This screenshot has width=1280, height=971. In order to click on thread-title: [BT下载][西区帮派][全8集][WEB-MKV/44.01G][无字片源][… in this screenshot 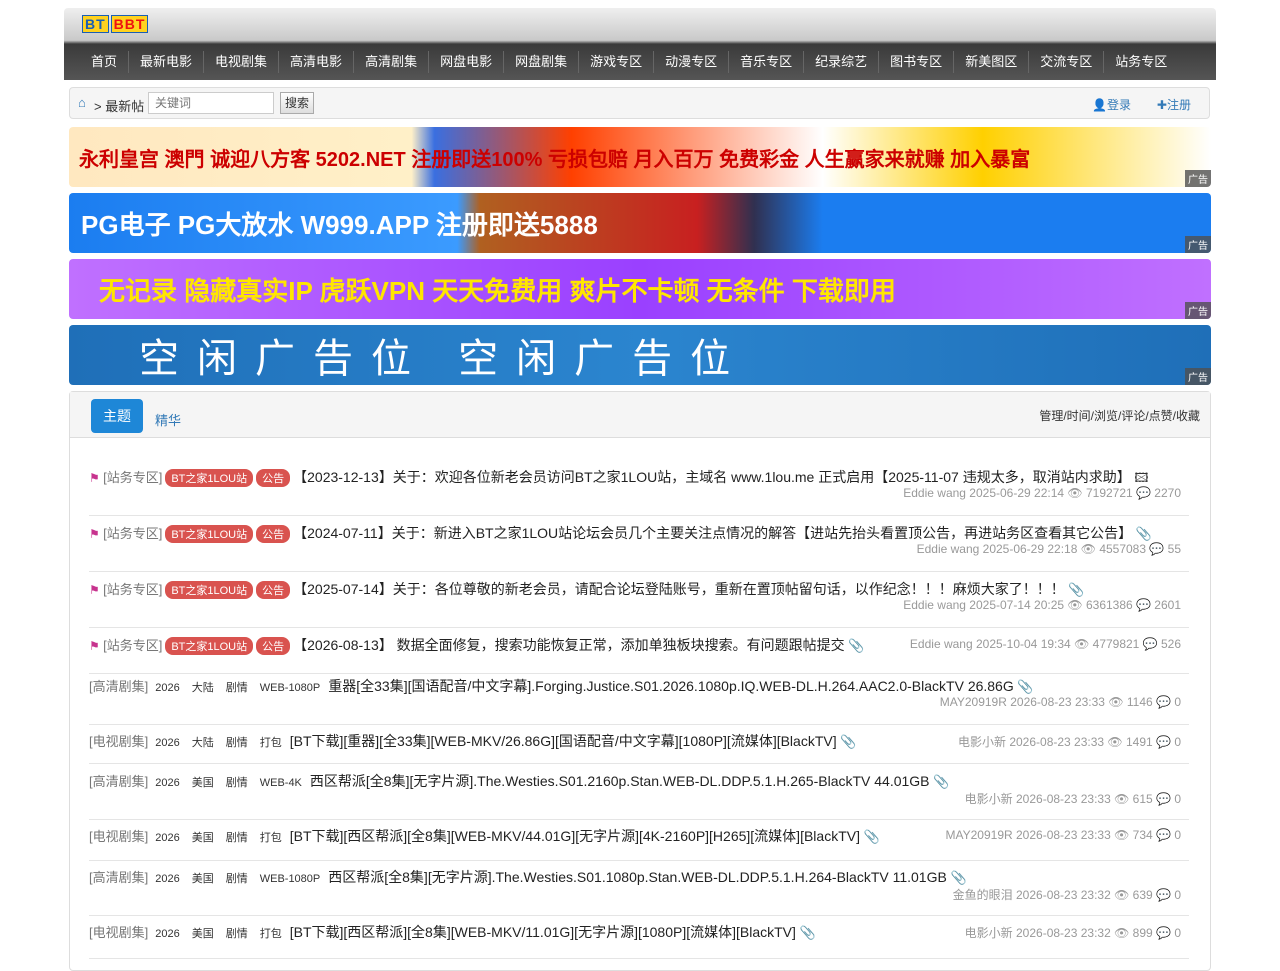, I will do `click(575, 836)`.